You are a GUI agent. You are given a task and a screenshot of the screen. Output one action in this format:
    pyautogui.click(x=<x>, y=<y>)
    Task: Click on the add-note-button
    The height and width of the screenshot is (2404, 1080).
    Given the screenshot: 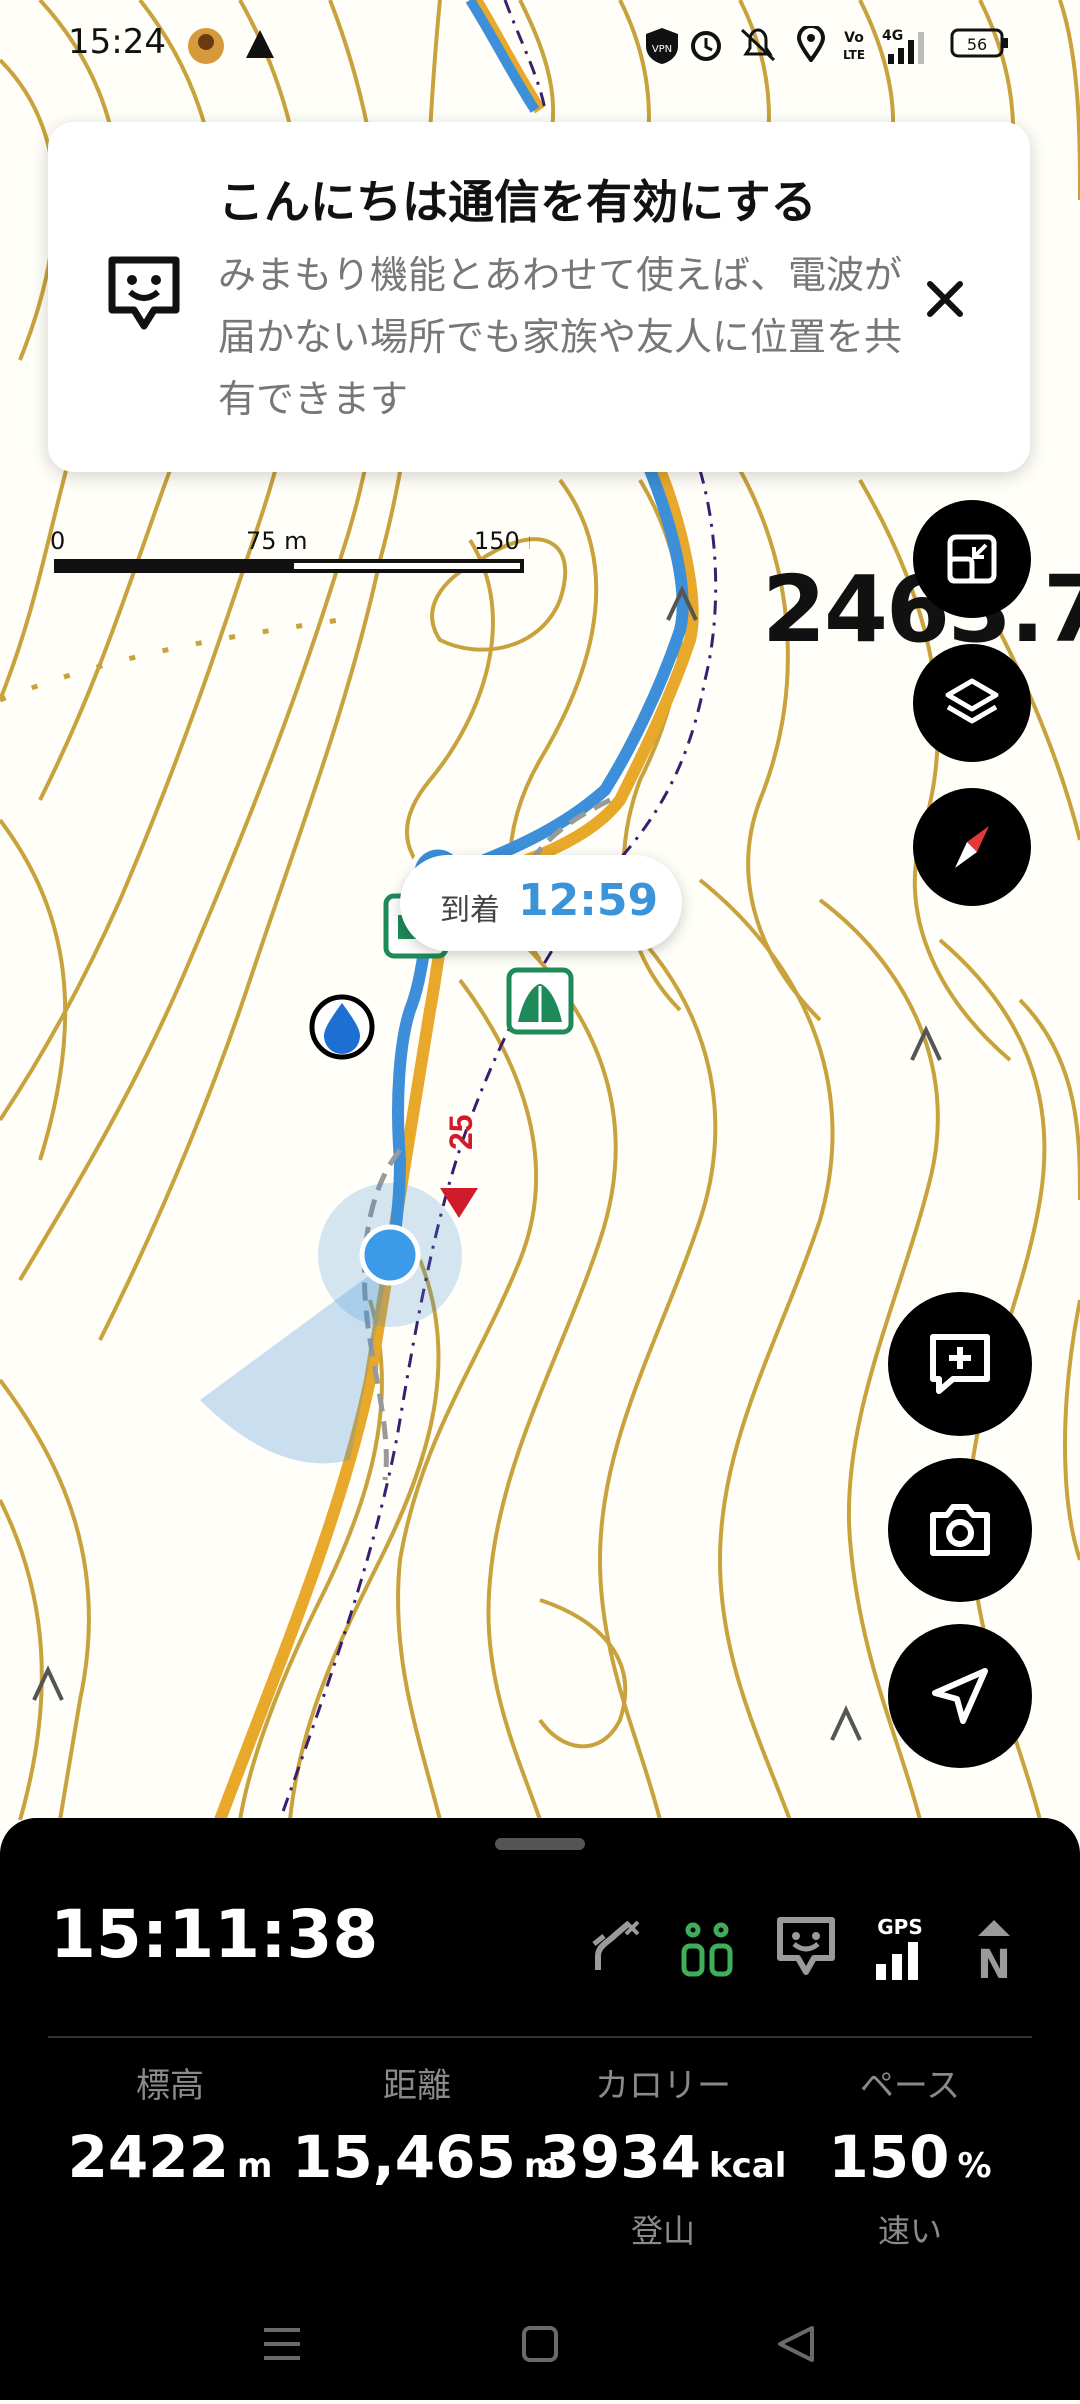 What is the action you would take?
    pyautogui.click(x=960, y=1364)
    